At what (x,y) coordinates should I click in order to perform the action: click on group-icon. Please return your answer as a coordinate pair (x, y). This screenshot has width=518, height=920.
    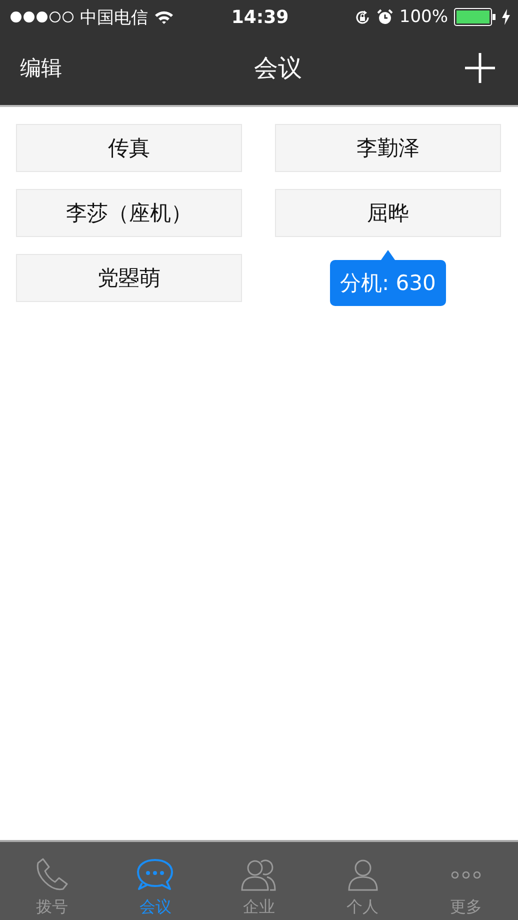
    Looking at the image, I should click on (258, 875).